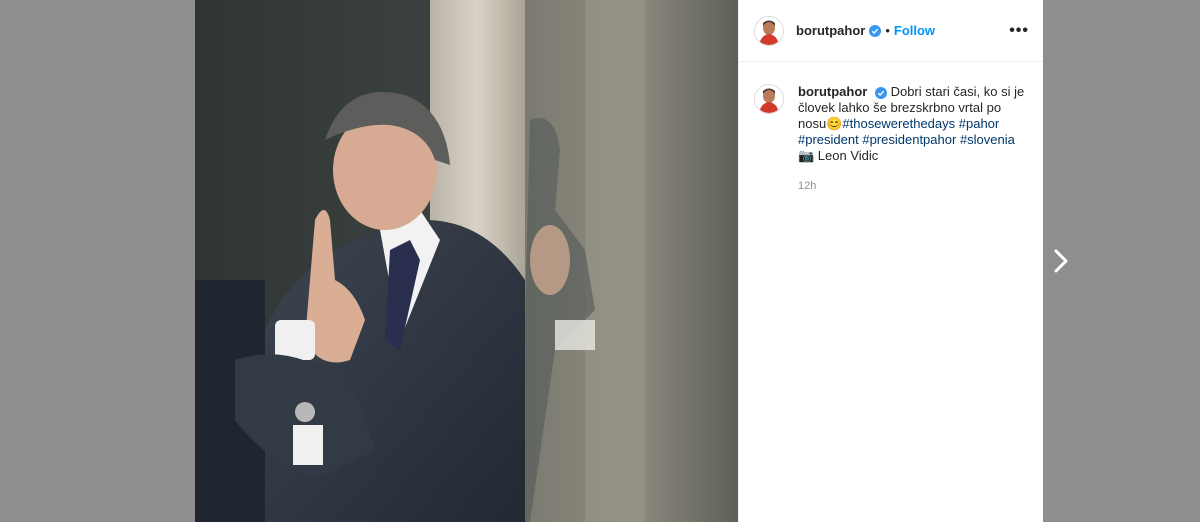 Image resolution: width=1200 pixels, height=522 pixels. Describe the element at coordinates (987, 139) in the screenshot. I see `hashtag-link: #slovenia` at that location.